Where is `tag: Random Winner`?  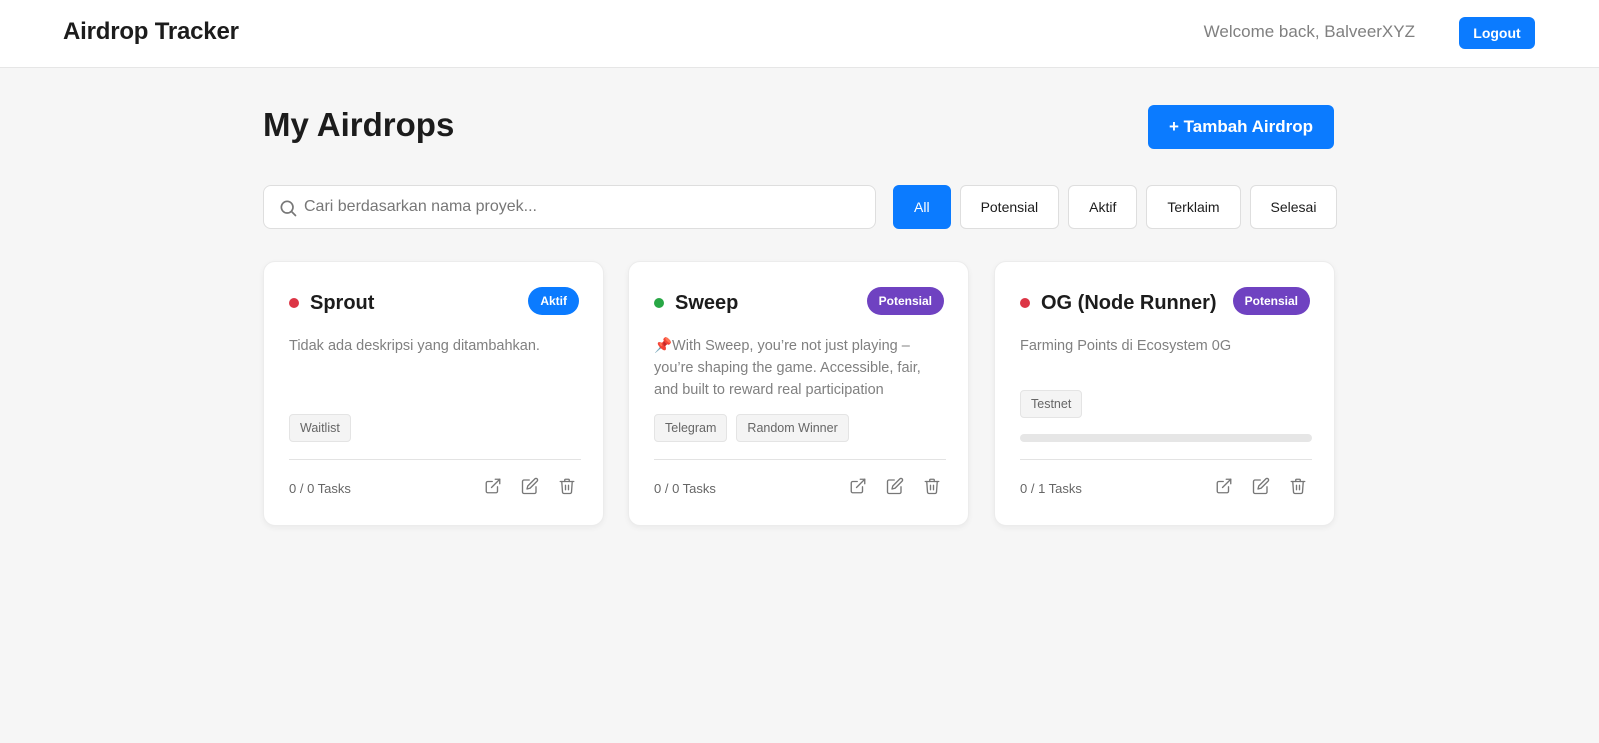
tag: Random Winner is located at coordinates (792, 428).